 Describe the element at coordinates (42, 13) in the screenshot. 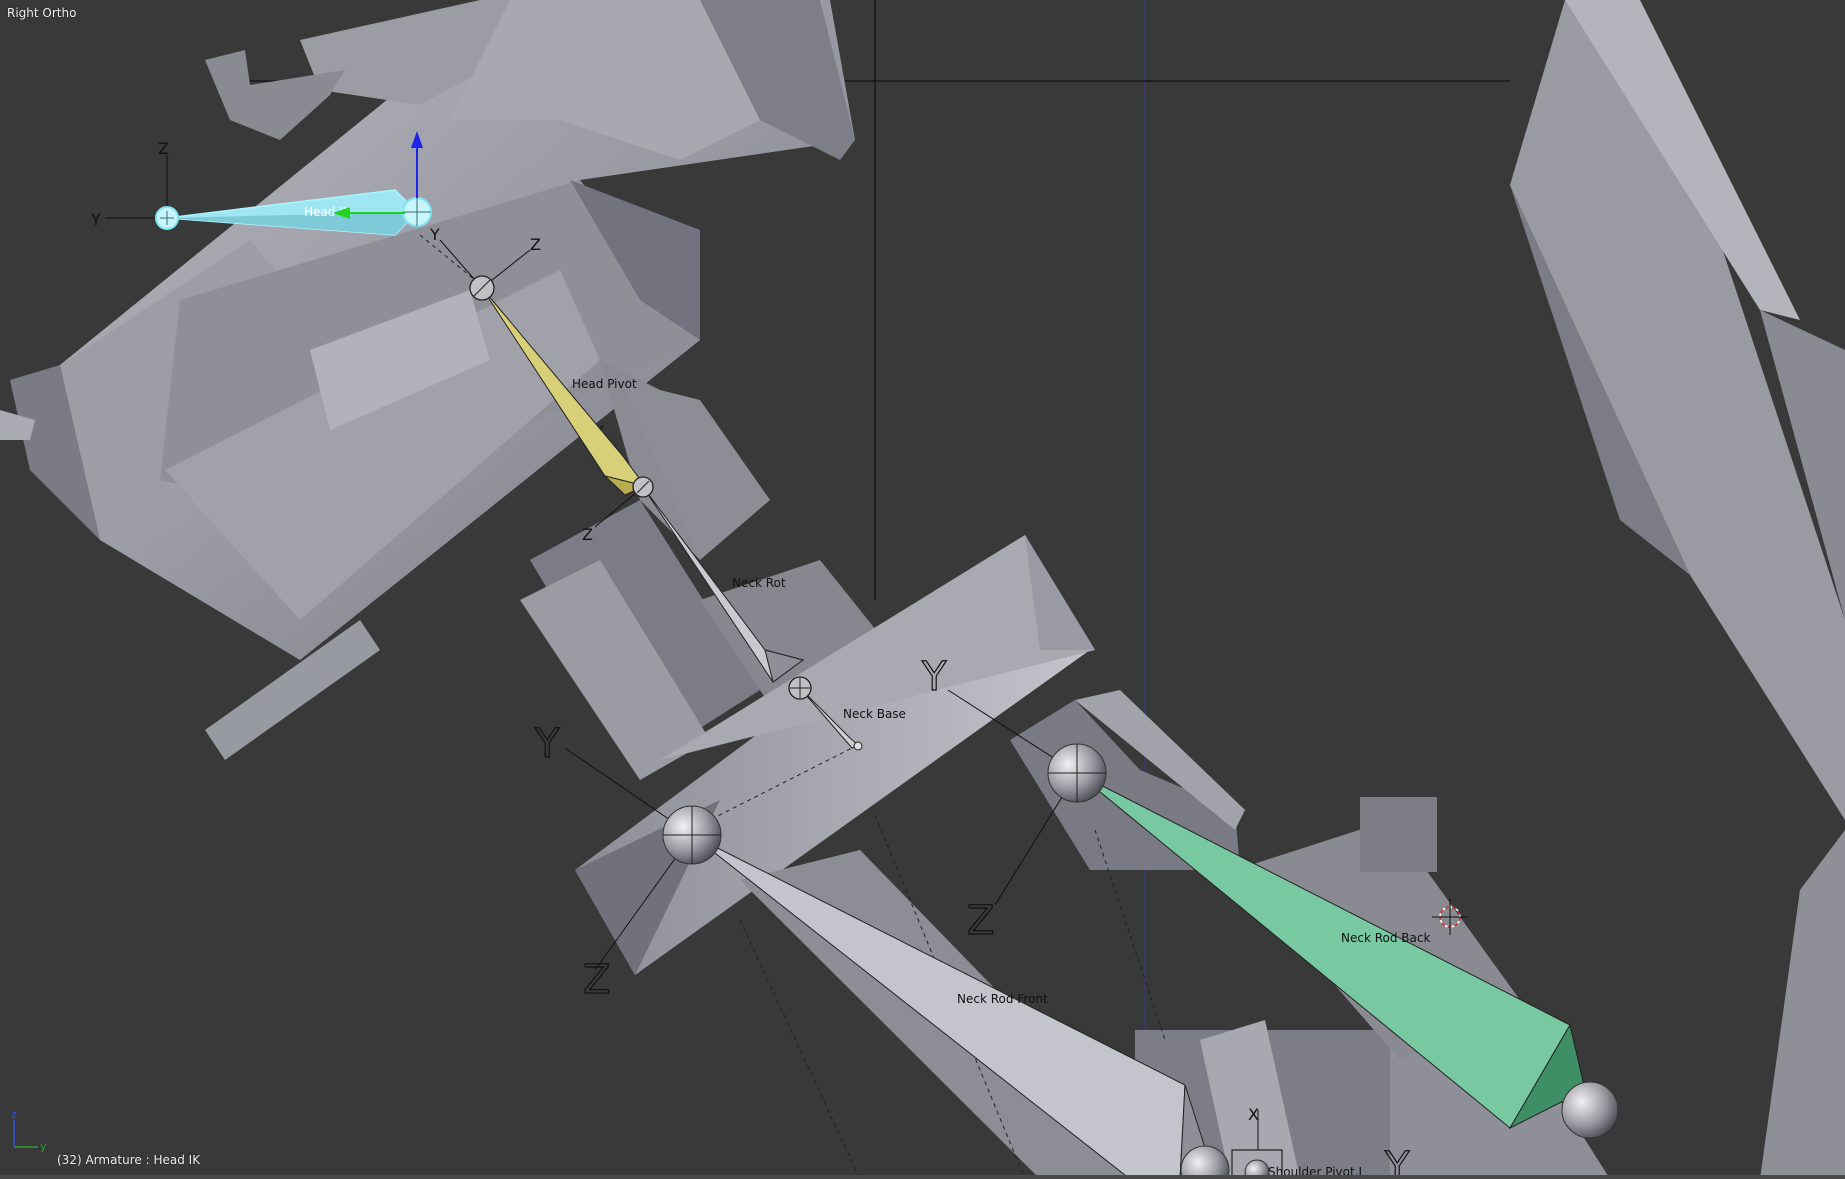

I see `view-label: Right Ortho` at that location.